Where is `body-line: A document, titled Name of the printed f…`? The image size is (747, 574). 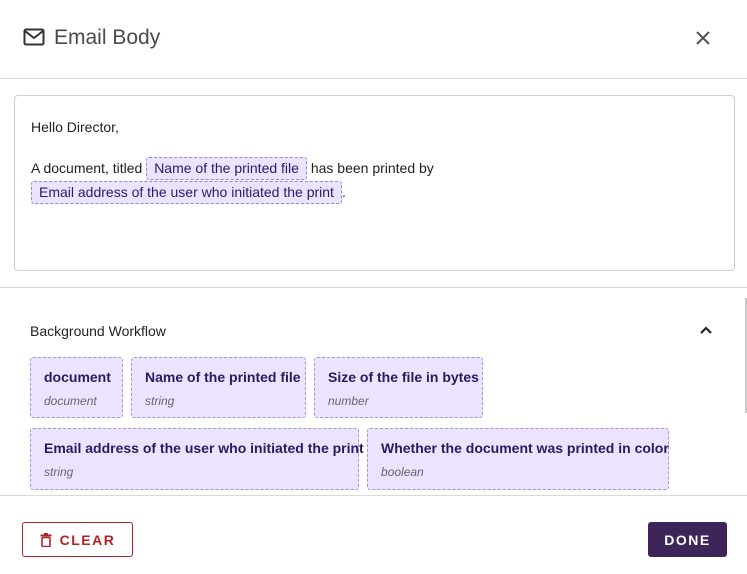 body-line: A document, titled Name of the printed f… is located at coordinates (374, 180).